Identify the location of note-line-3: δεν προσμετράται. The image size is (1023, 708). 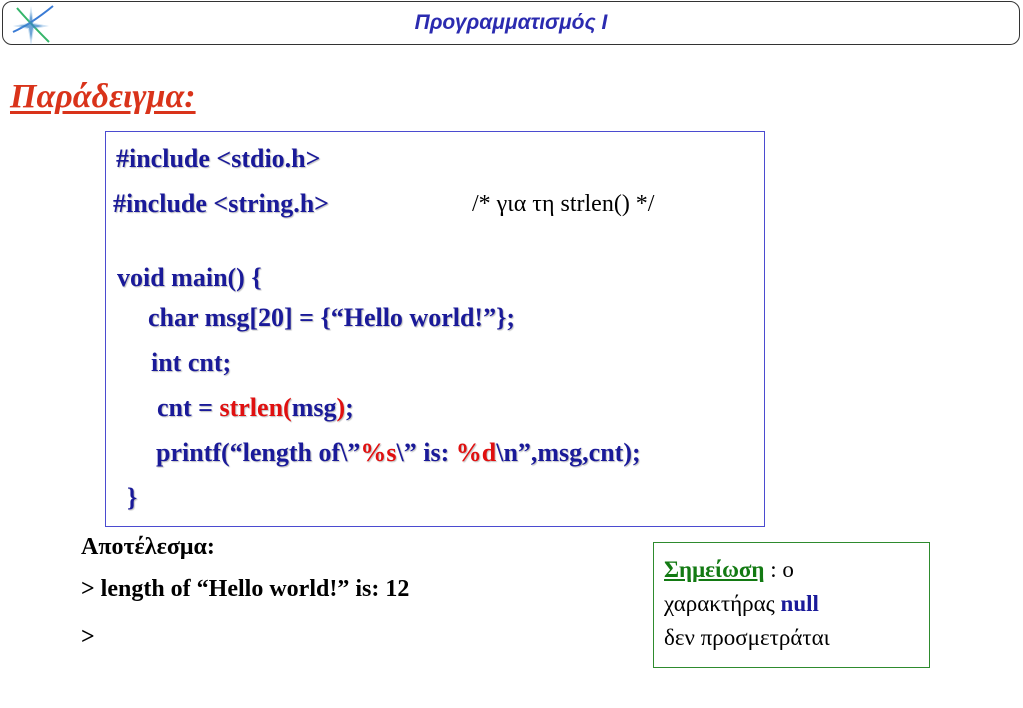
(747, 637).